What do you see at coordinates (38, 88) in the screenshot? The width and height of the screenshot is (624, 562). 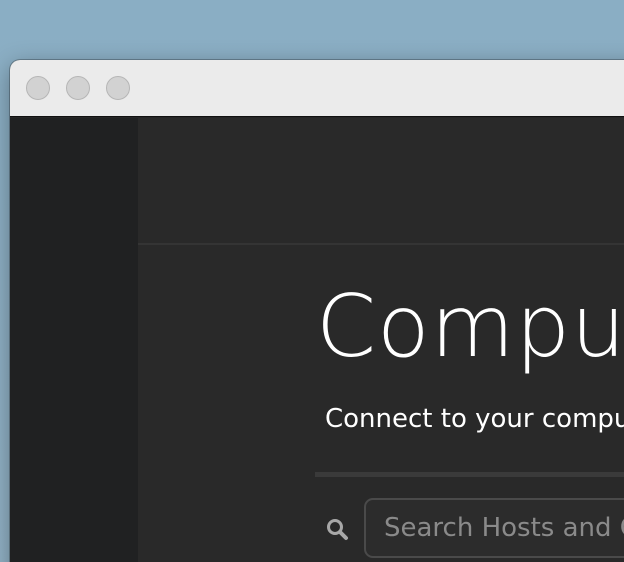 I see `close-window-button` at bounding box center [38, 88].